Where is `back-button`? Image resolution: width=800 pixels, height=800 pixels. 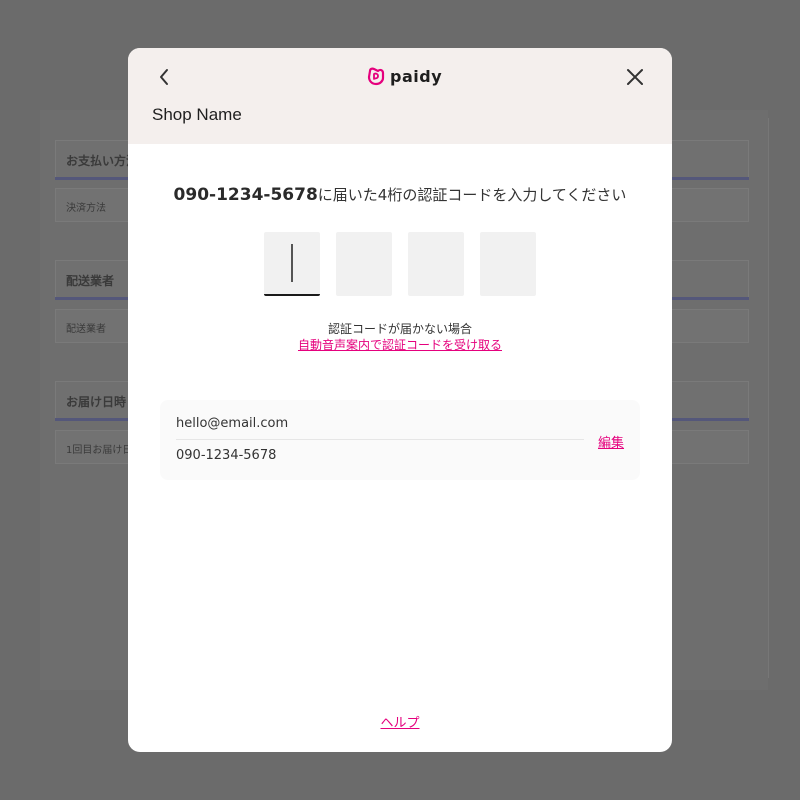 back-button is located at coordinates (165, 77).